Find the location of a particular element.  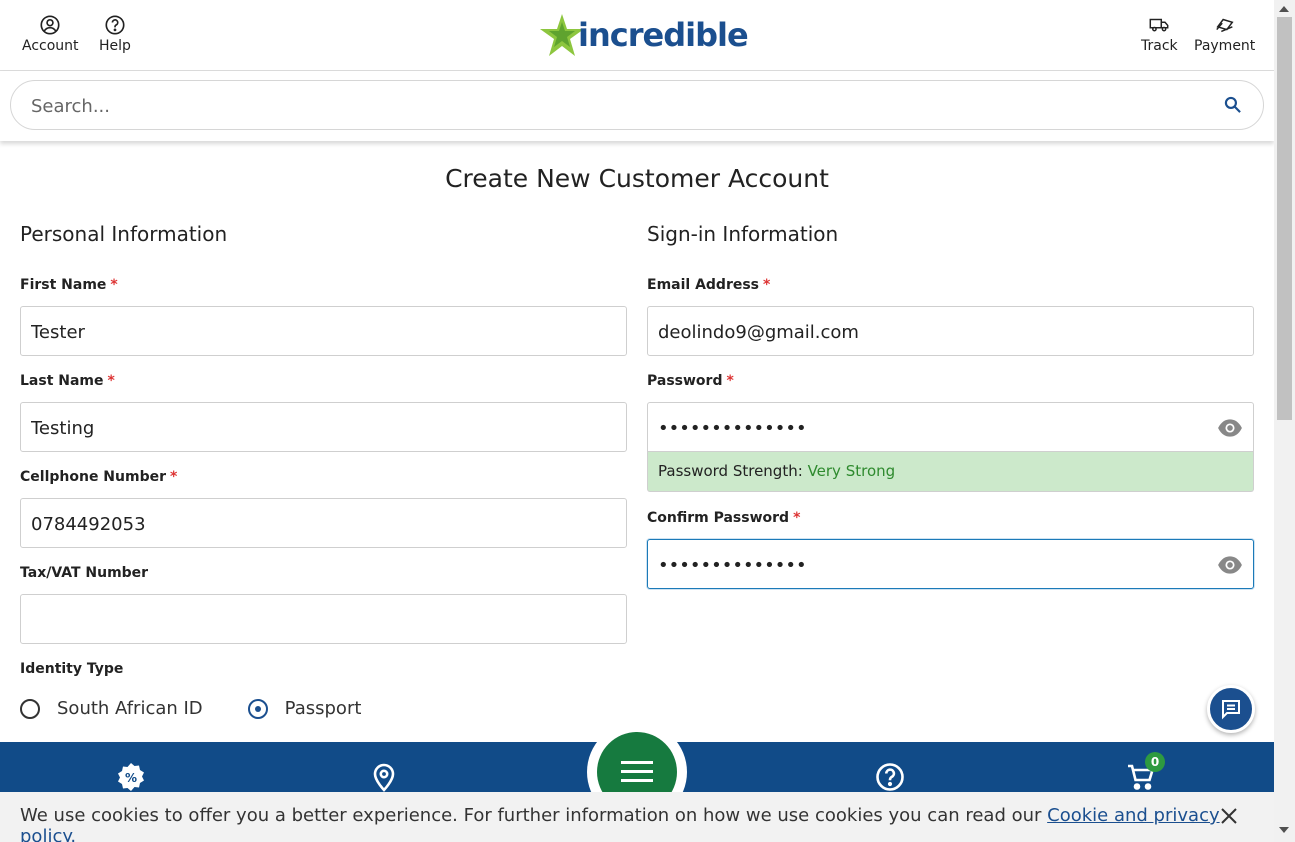

help-label: Help is located at coordinates (115, 46).